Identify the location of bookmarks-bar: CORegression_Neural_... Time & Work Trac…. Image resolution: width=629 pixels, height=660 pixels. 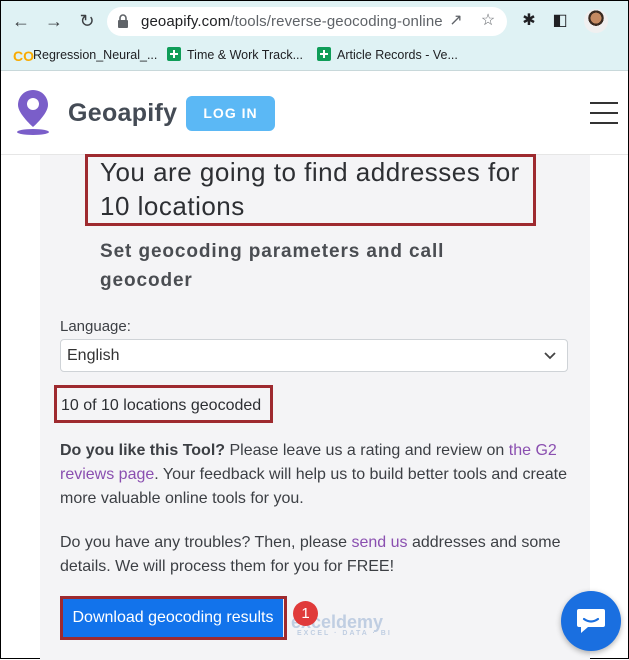
(314, 56).